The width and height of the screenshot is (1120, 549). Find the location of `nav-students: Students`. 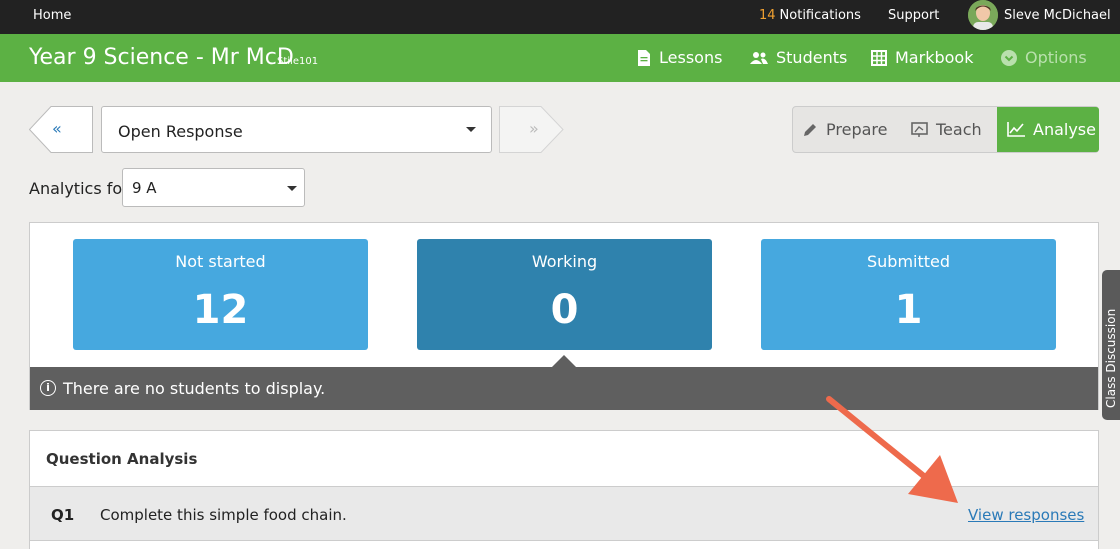

nav-students: Students is located at coordinates (798, 57).